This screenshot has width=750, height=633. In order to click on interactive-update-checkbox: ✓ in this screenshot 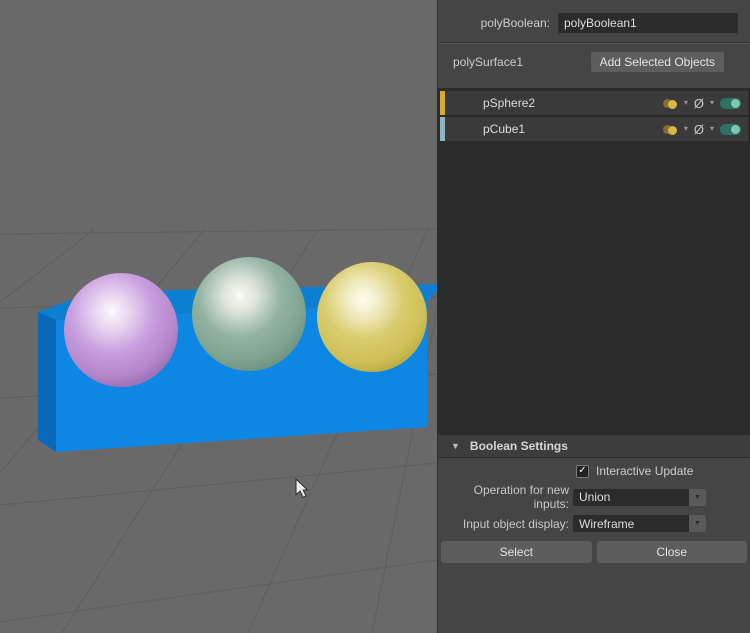, I will do `click(582, 471)`.